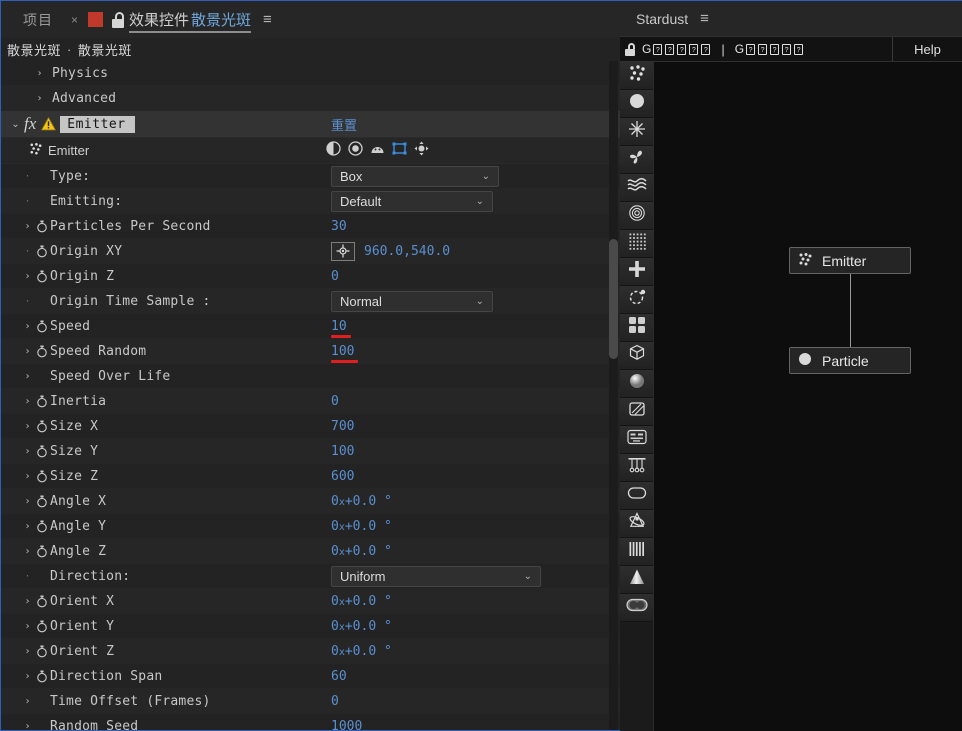  Describe the element at coordinates (310, 426) in the screenshot. I see `property-row: › Size X 700` at that location.